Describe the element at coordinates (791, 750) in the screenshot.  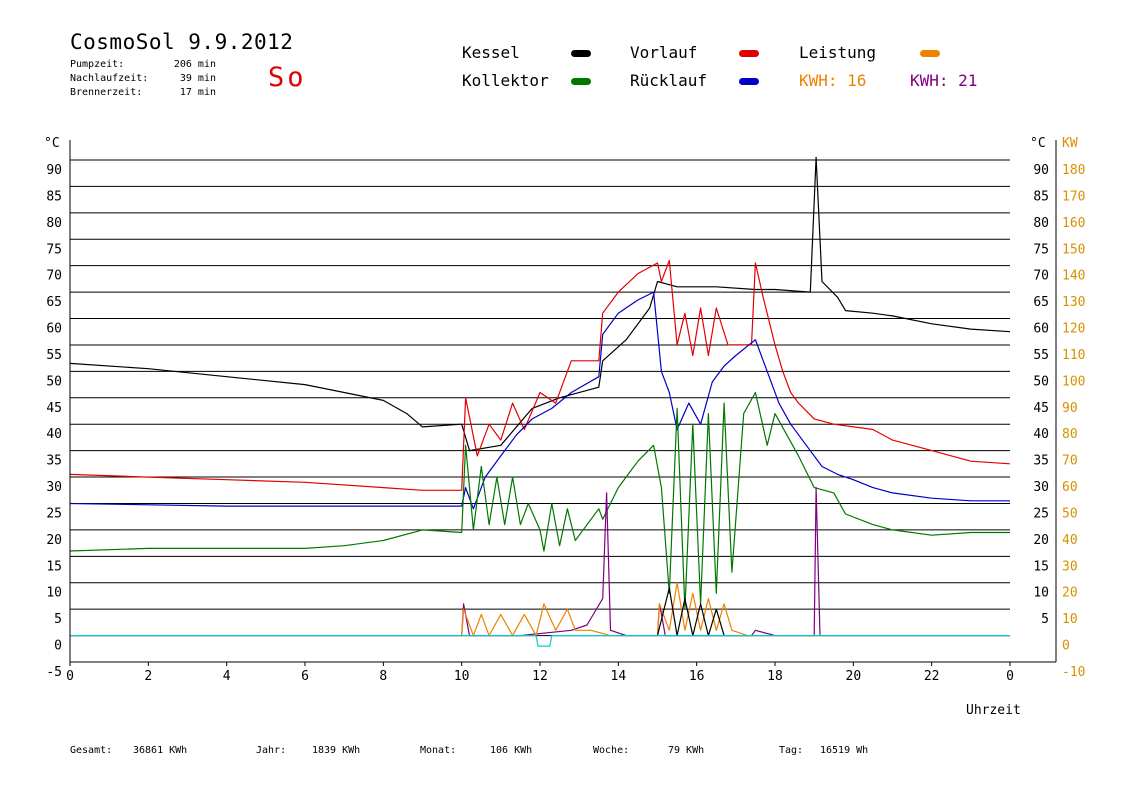
I see `footer-tag-label: Tag:` at that location.